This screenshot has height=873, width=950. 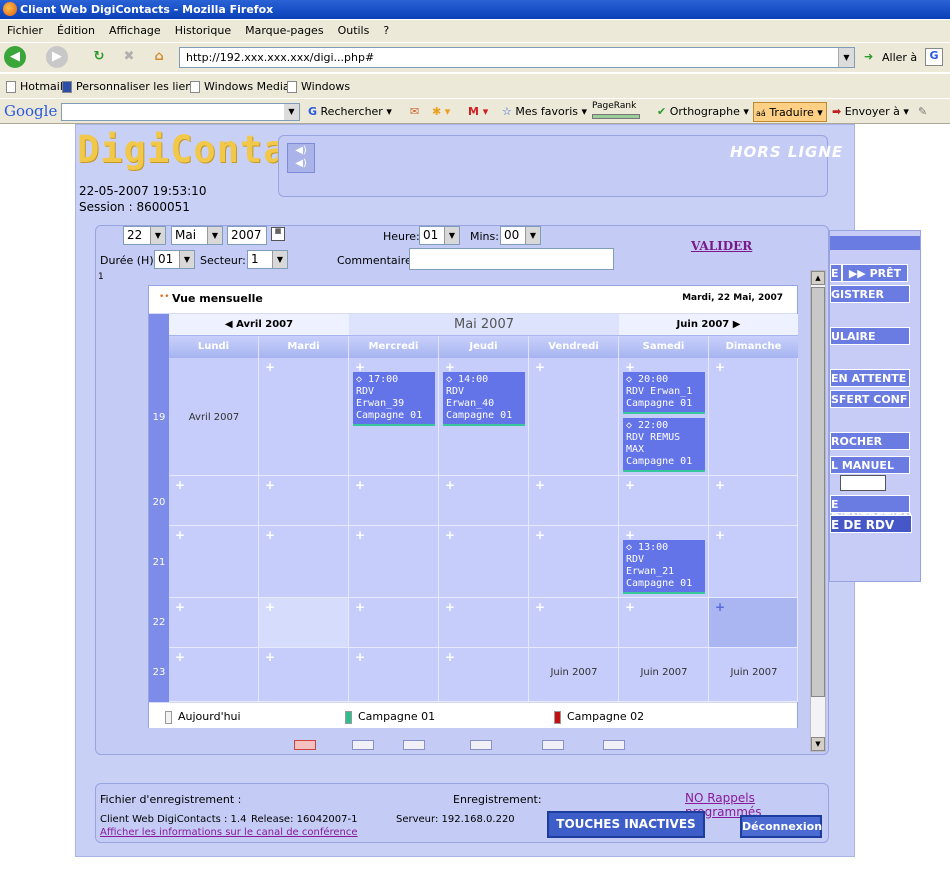 I want to click on menu-fichier: Fichier, so click(x=25, y=30).